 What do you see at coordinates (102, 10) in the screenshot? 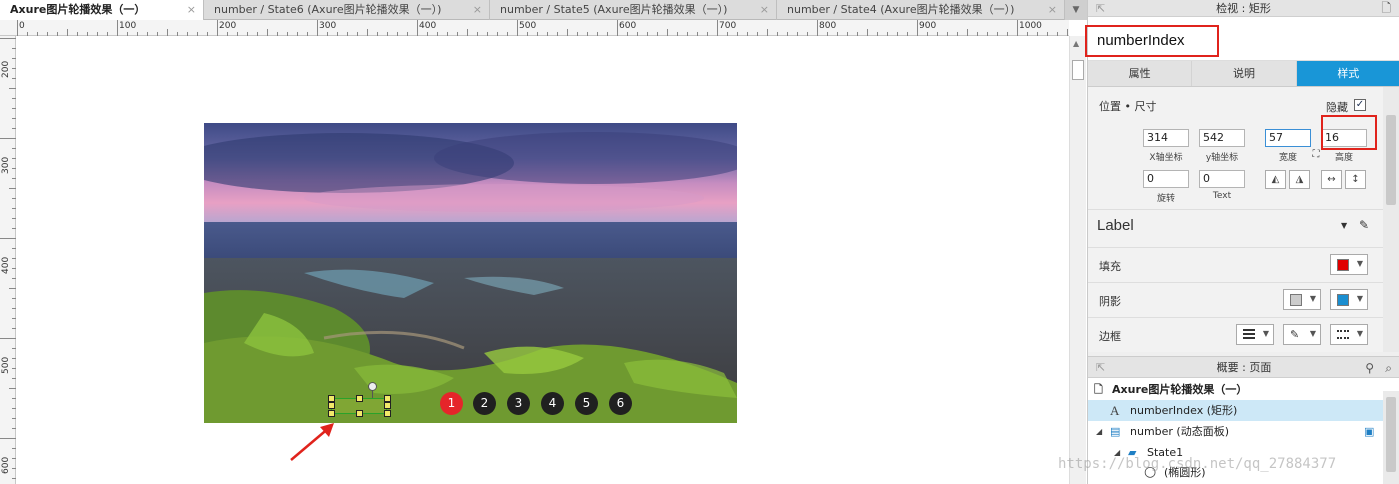
I see `tab-axure-carousel: Axure图片轮播效果（一） ×` at bounding box center [102, 10].